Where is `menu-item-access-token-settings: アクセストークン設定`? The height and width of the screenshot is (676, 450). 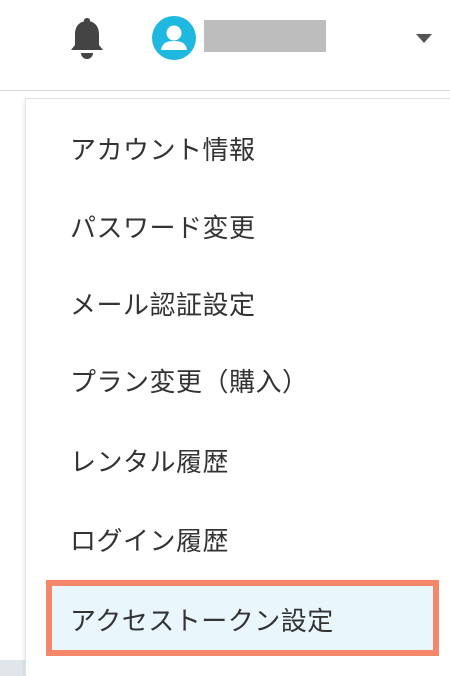 menu-item-access-token-settings: アクセストークン設定 is located at coordinates (242, 618).